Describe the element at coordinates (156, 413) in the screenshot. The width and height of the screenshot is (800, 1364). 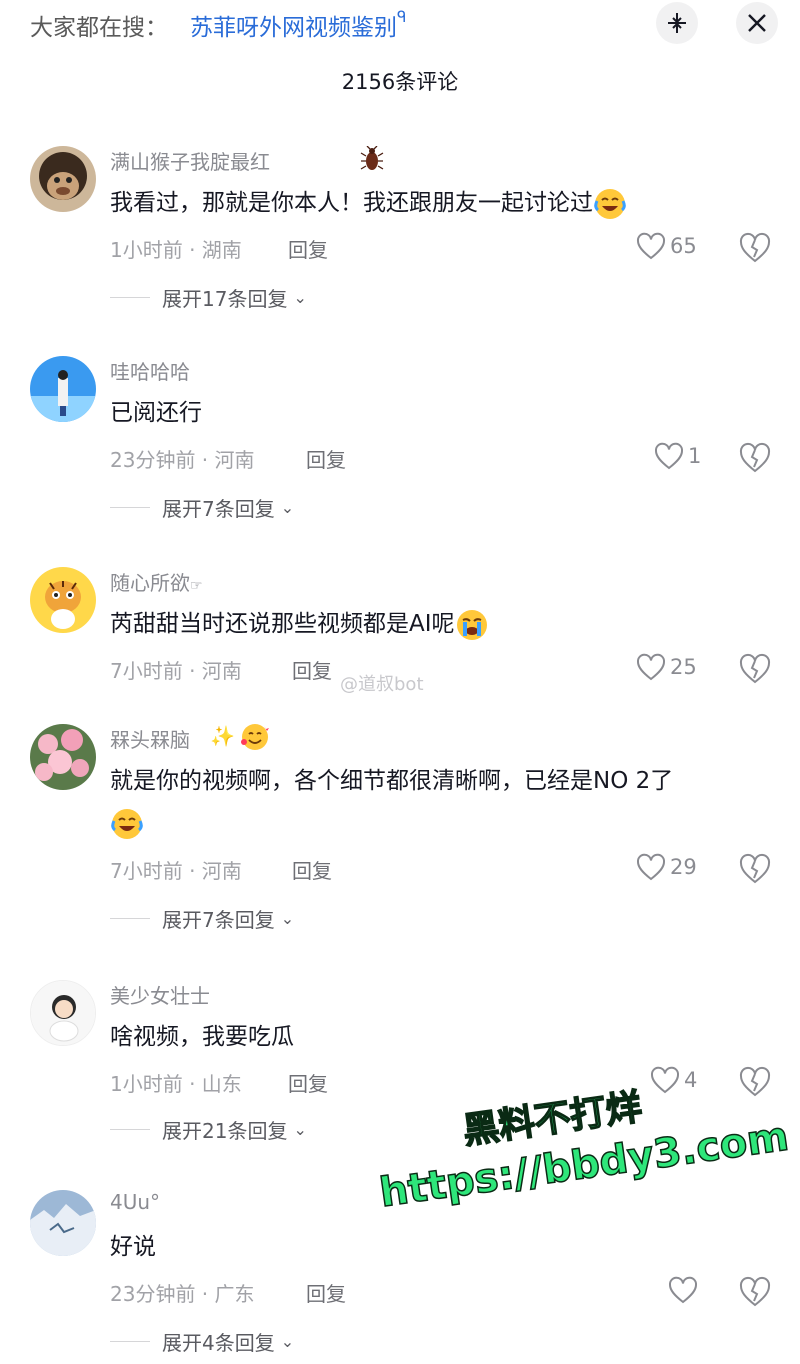
I see `comment-text: 已阅还行` at that location.